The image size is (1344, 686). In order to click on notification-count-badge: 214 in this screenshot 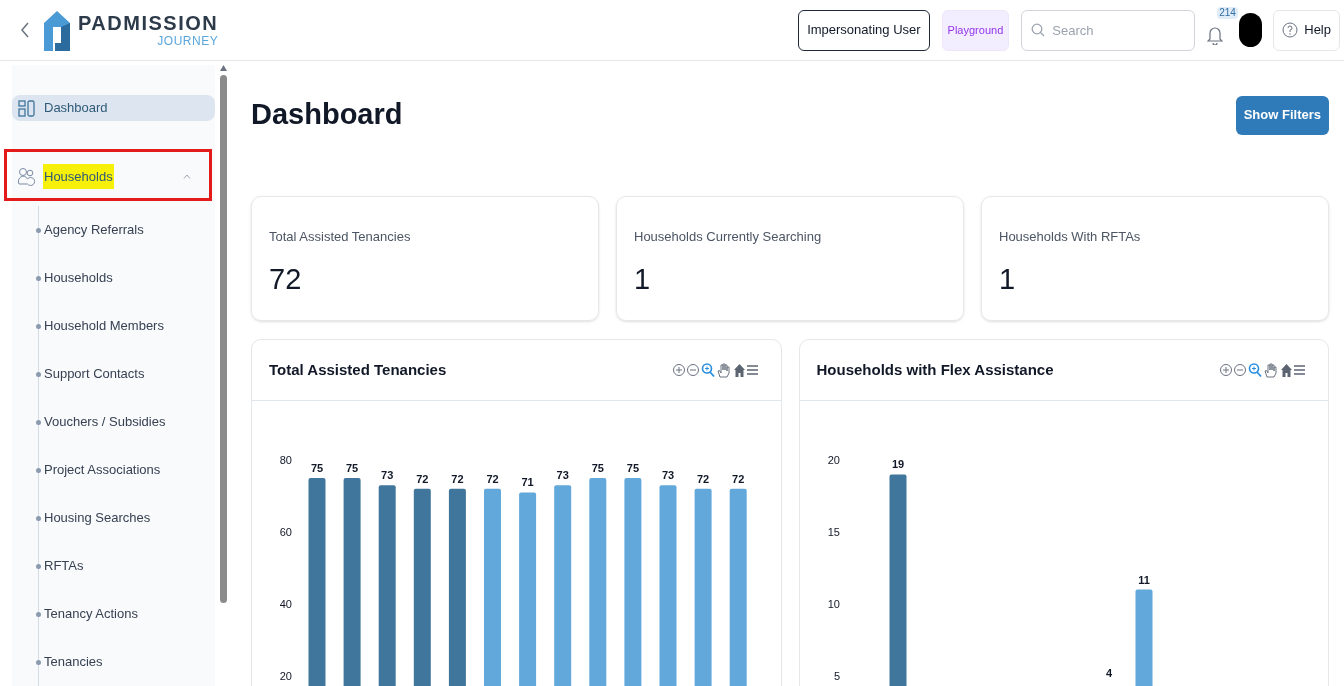, I will do `click(1227, 13)`.